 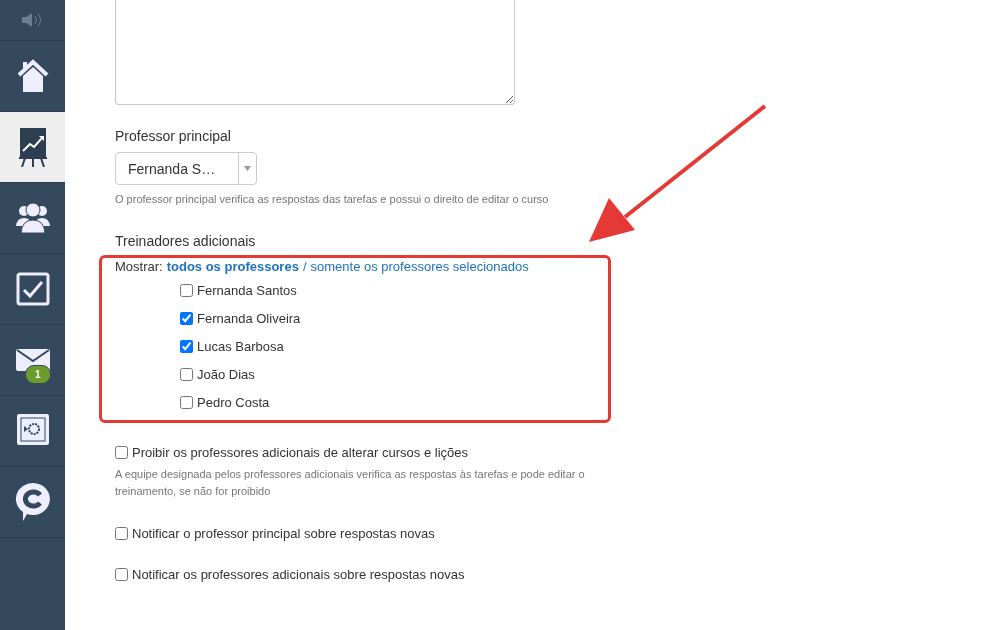 What do you see at coordinates (233, 402) in the screenshot?
I see `teacher-name: Pedro Costa` at bounding box center [233, 402].